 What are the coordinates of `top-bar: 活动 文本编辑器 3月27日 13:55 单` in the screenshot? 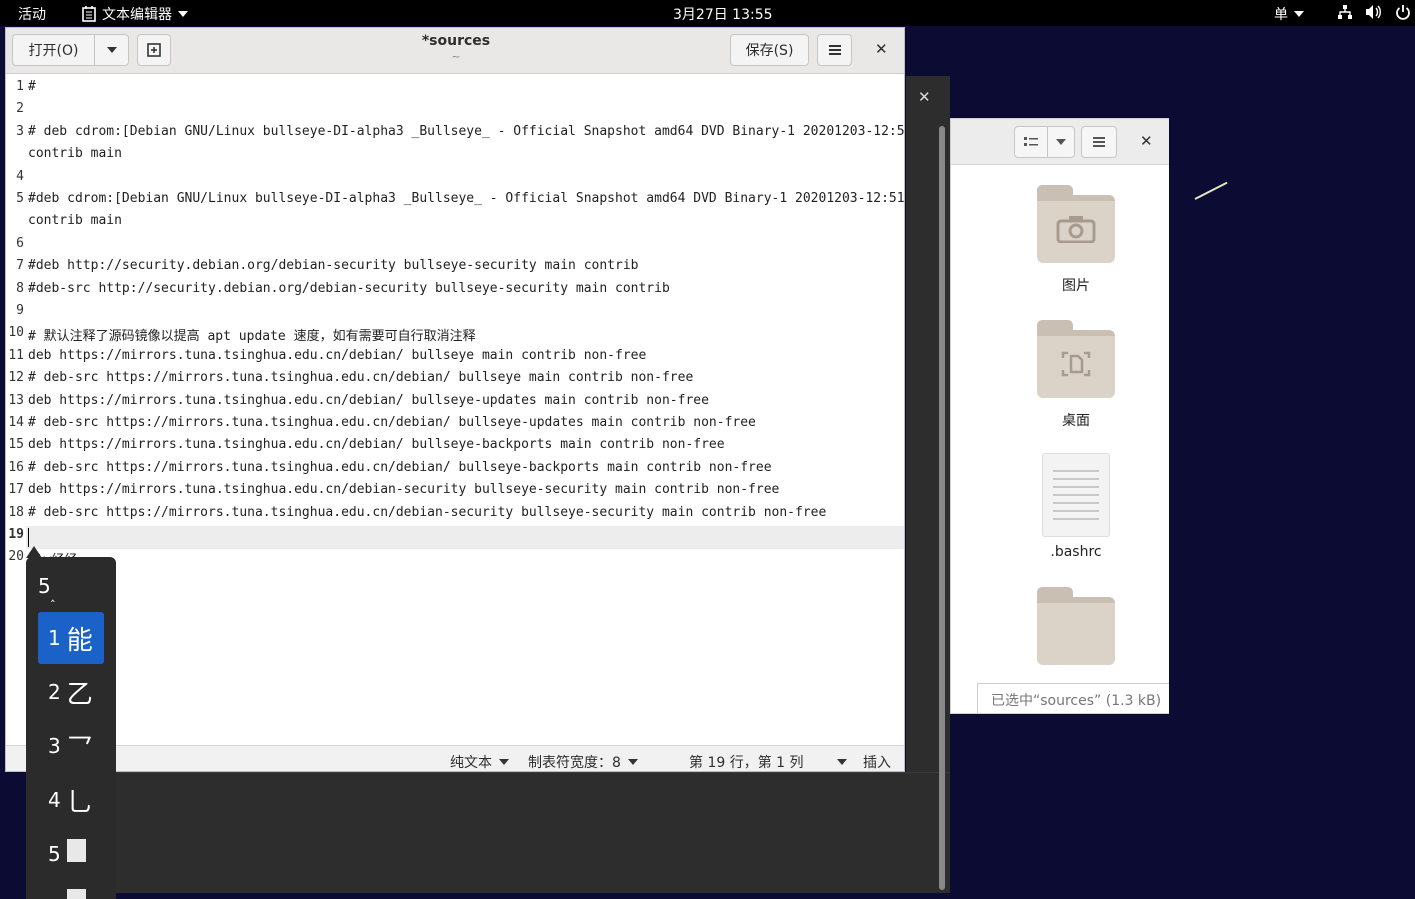 It's located at (707, 13).